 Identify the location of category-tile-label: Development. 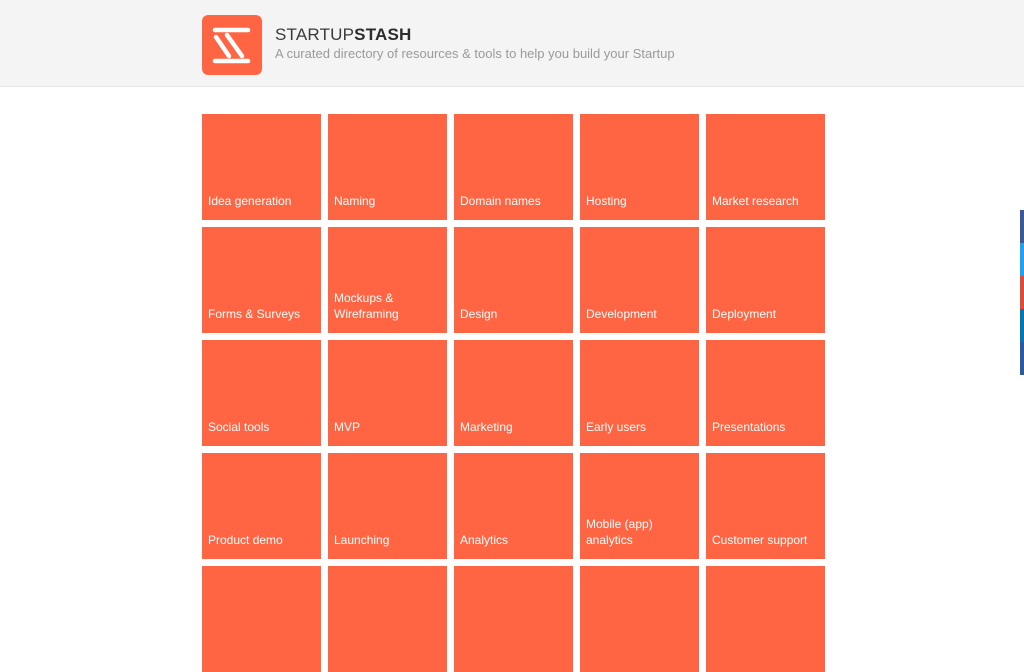
(621, 314).